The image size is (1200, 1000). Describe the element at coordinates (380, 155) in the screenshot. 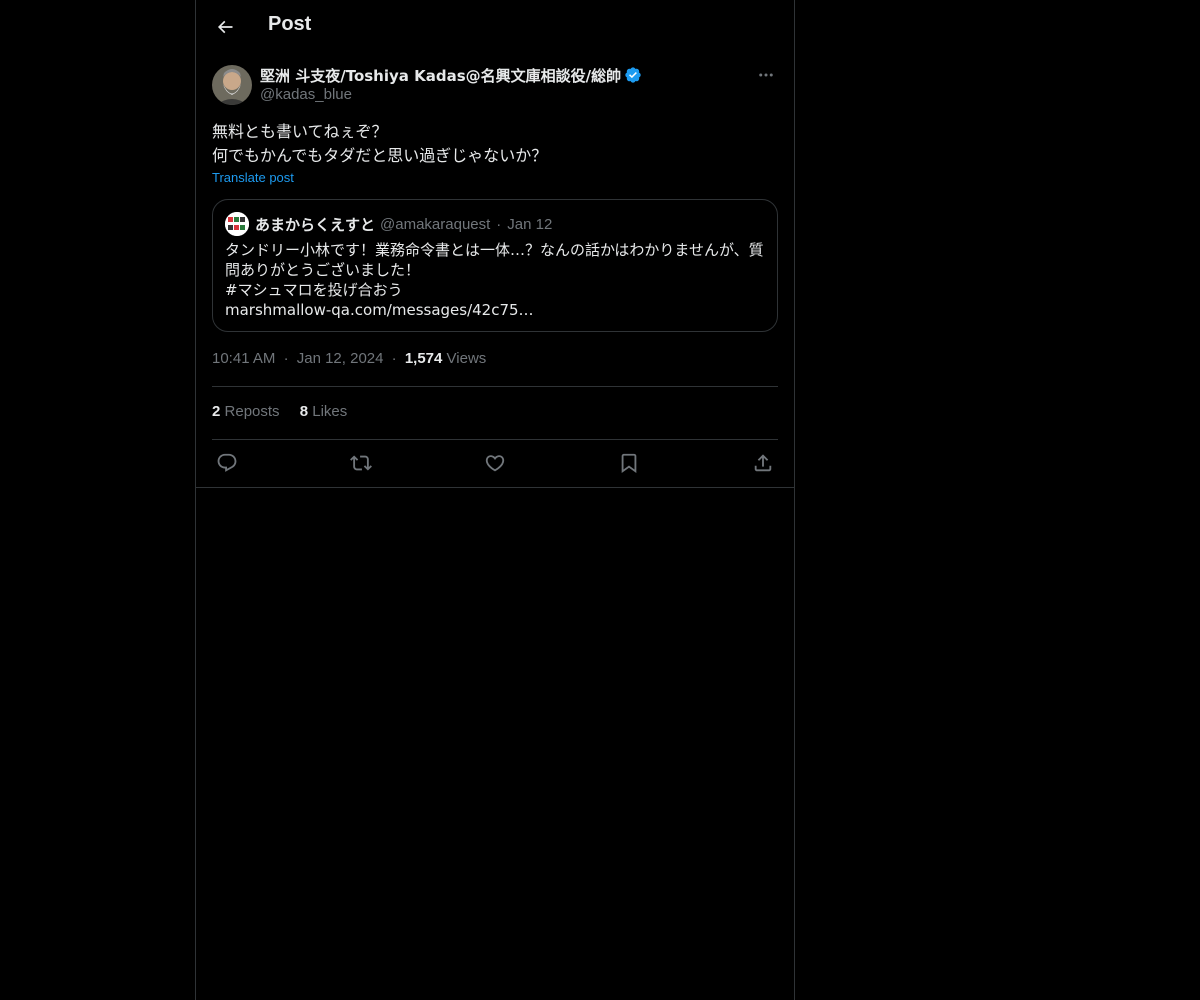

I see `post-text-line: 何でもかんでもタダだと思い過ぎじゃないか？` at that location.